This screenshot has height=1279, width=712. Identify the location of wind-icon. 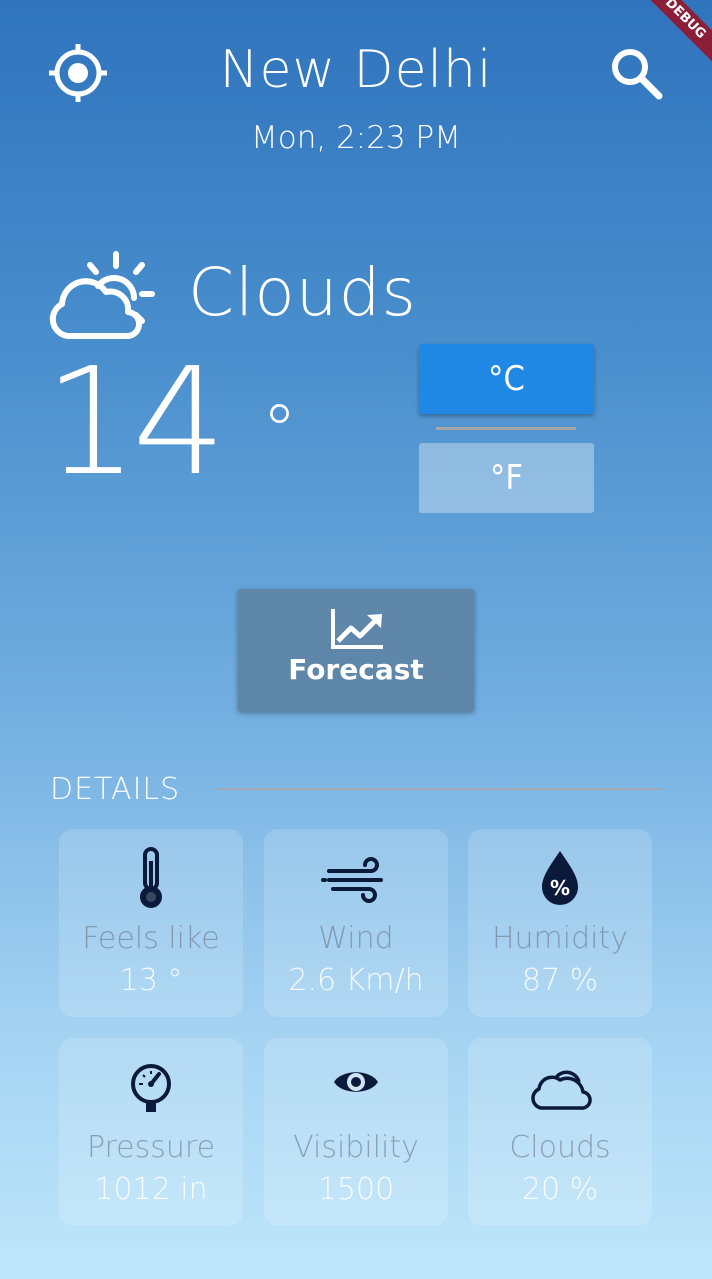
(352, 880).